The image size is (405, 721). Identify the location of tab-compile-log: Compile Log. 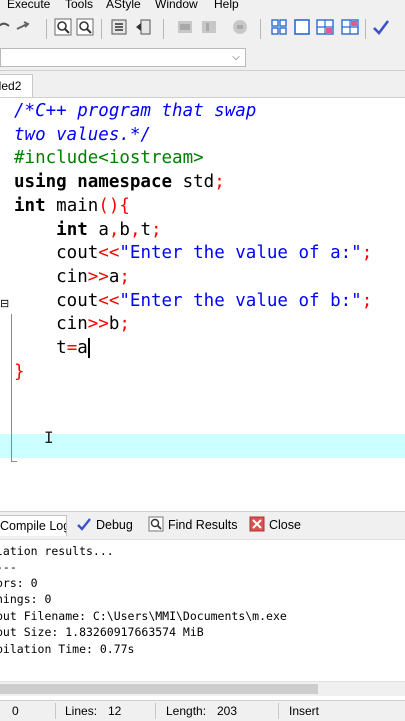
(33, 525).